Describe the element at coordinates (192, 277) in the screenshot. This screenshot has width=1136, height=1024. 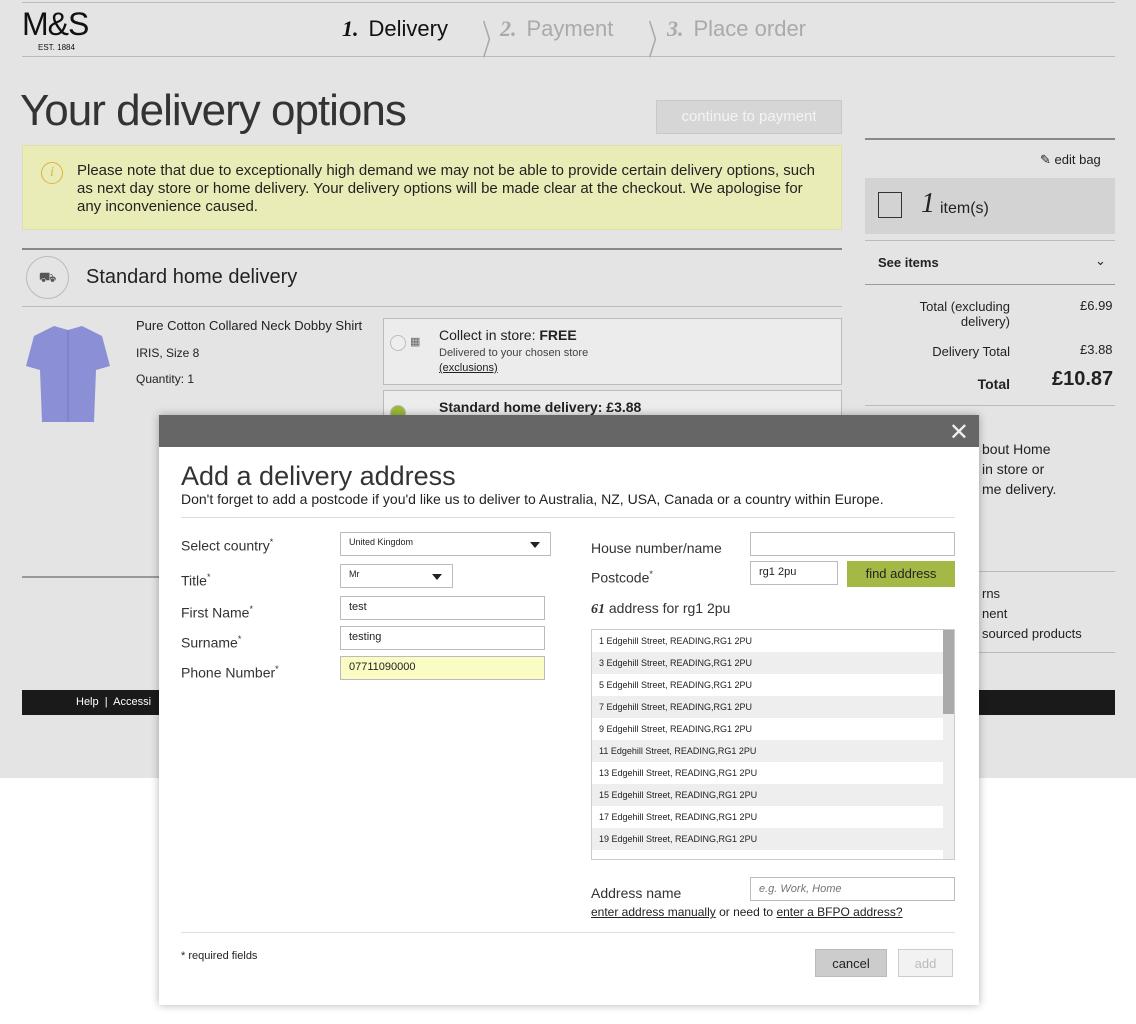
I see `section-title: Standard home delivery` at that location.